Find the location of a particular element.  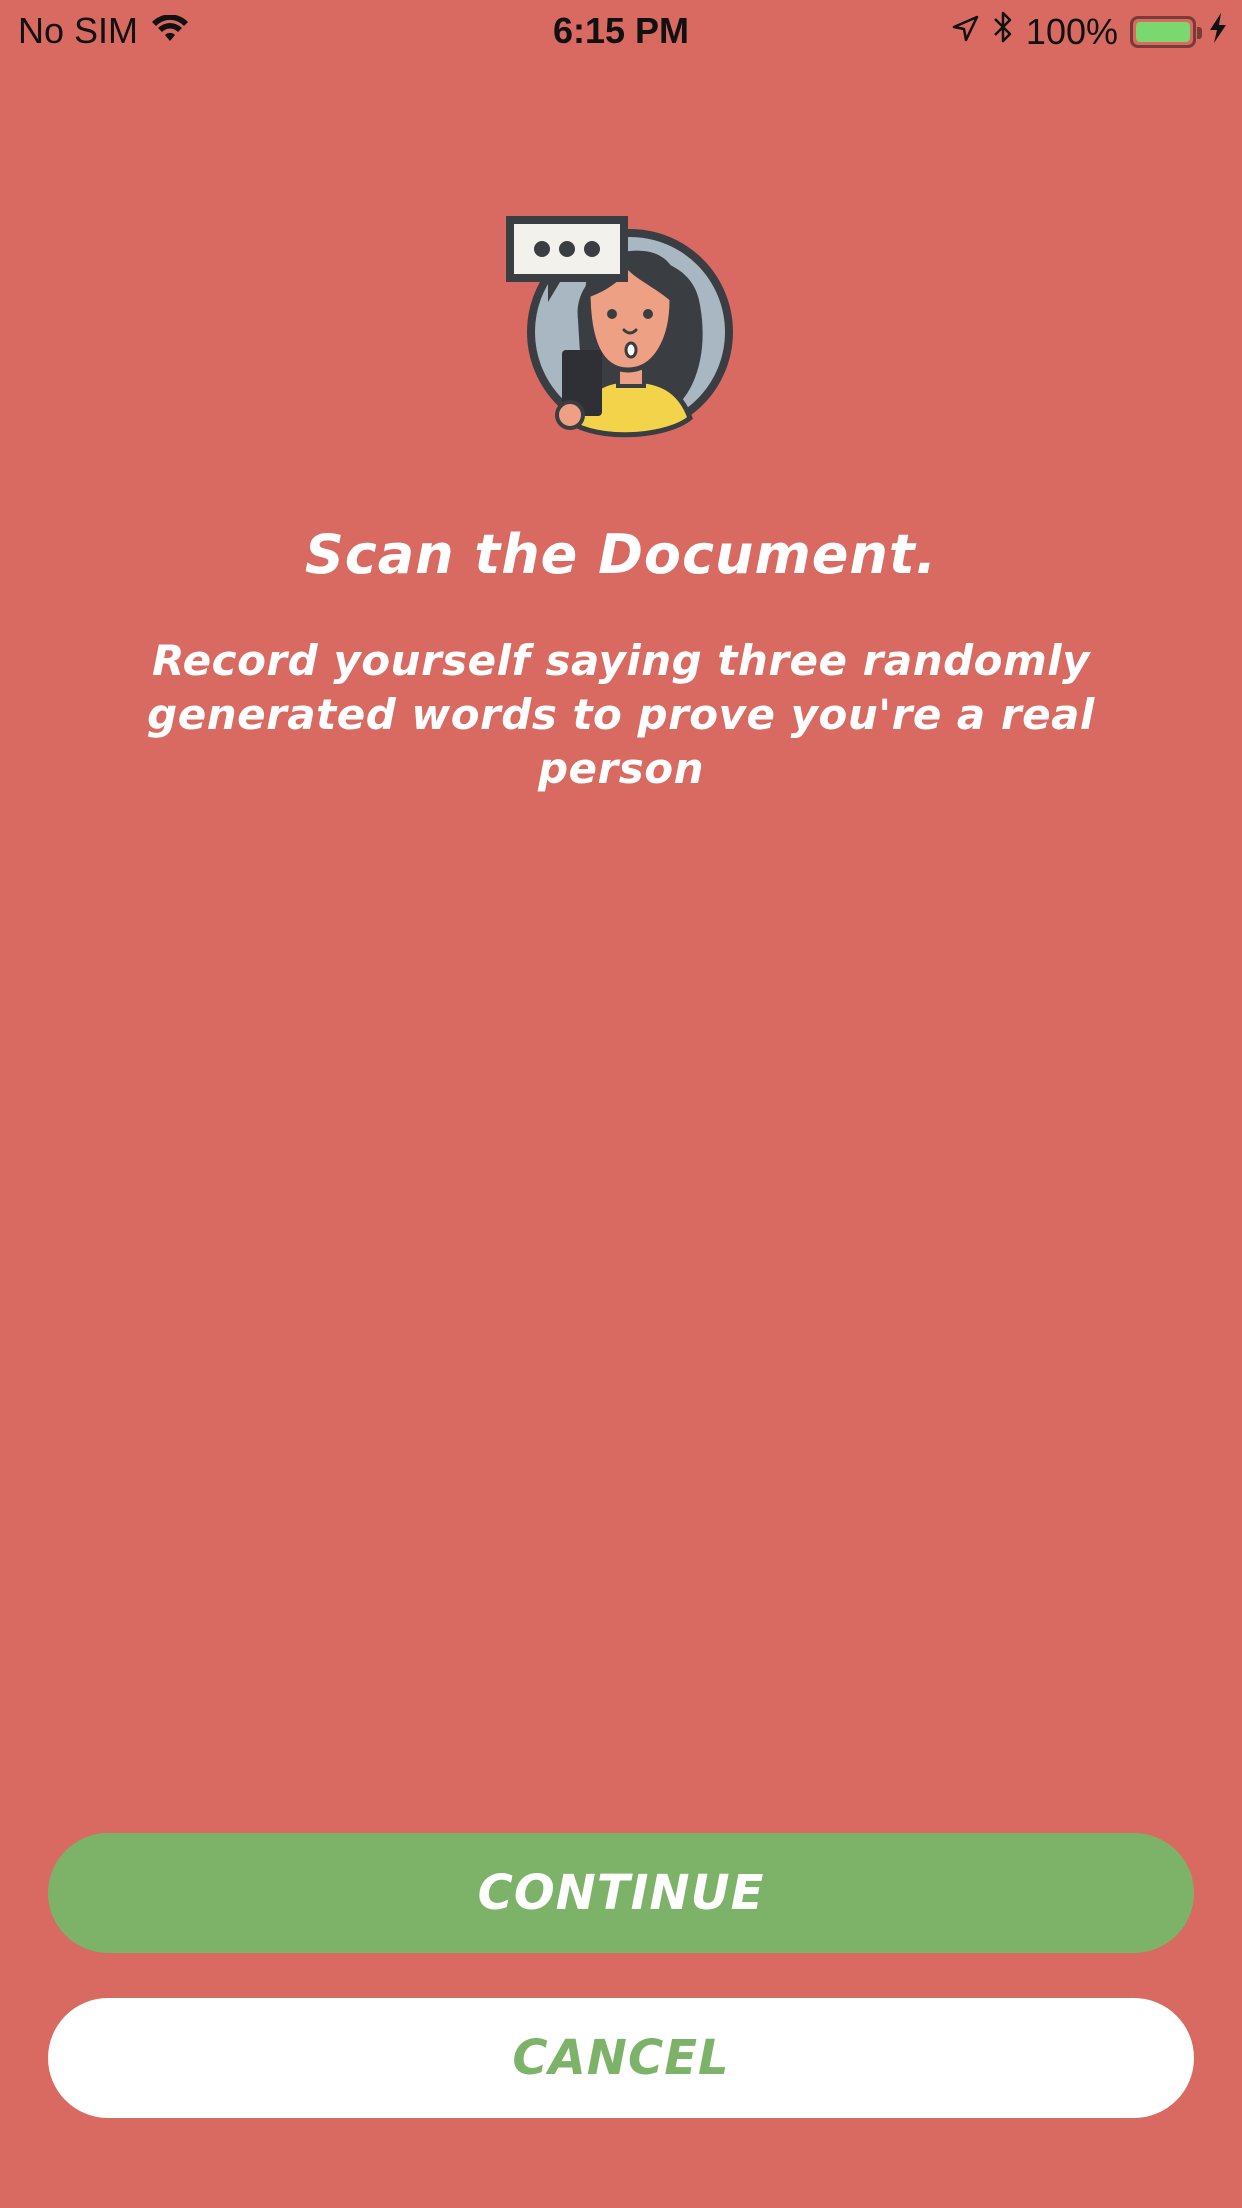

continue-button: CONTINUE is located at coordinates (621, 1893).